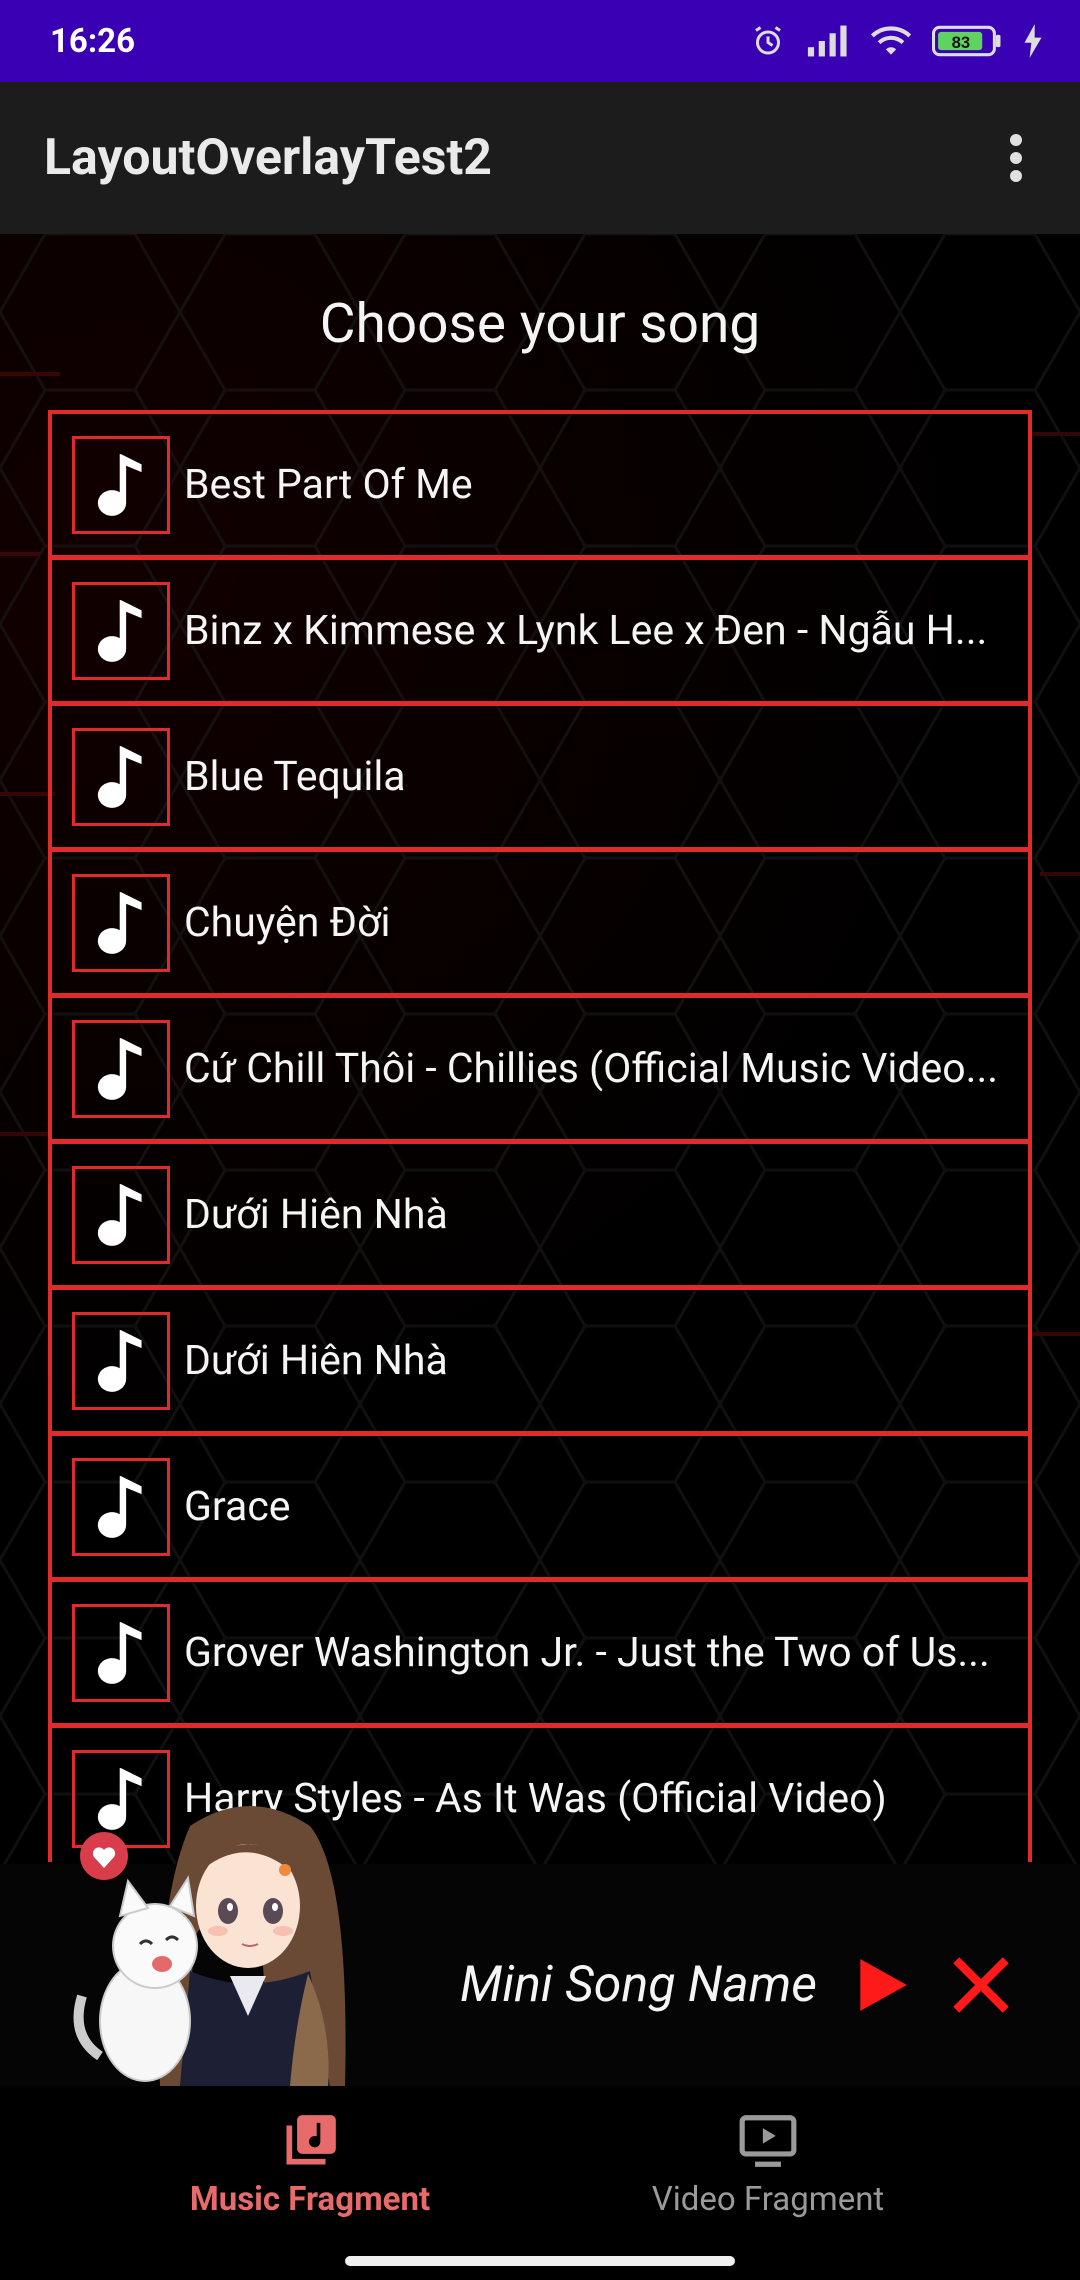 The width and height of the screenshot is (1080, 2280). What do you see at coordinates (540, 324) in the screenshot?
I see `page-heading: Choose your song` at bounding box center [540, 324].